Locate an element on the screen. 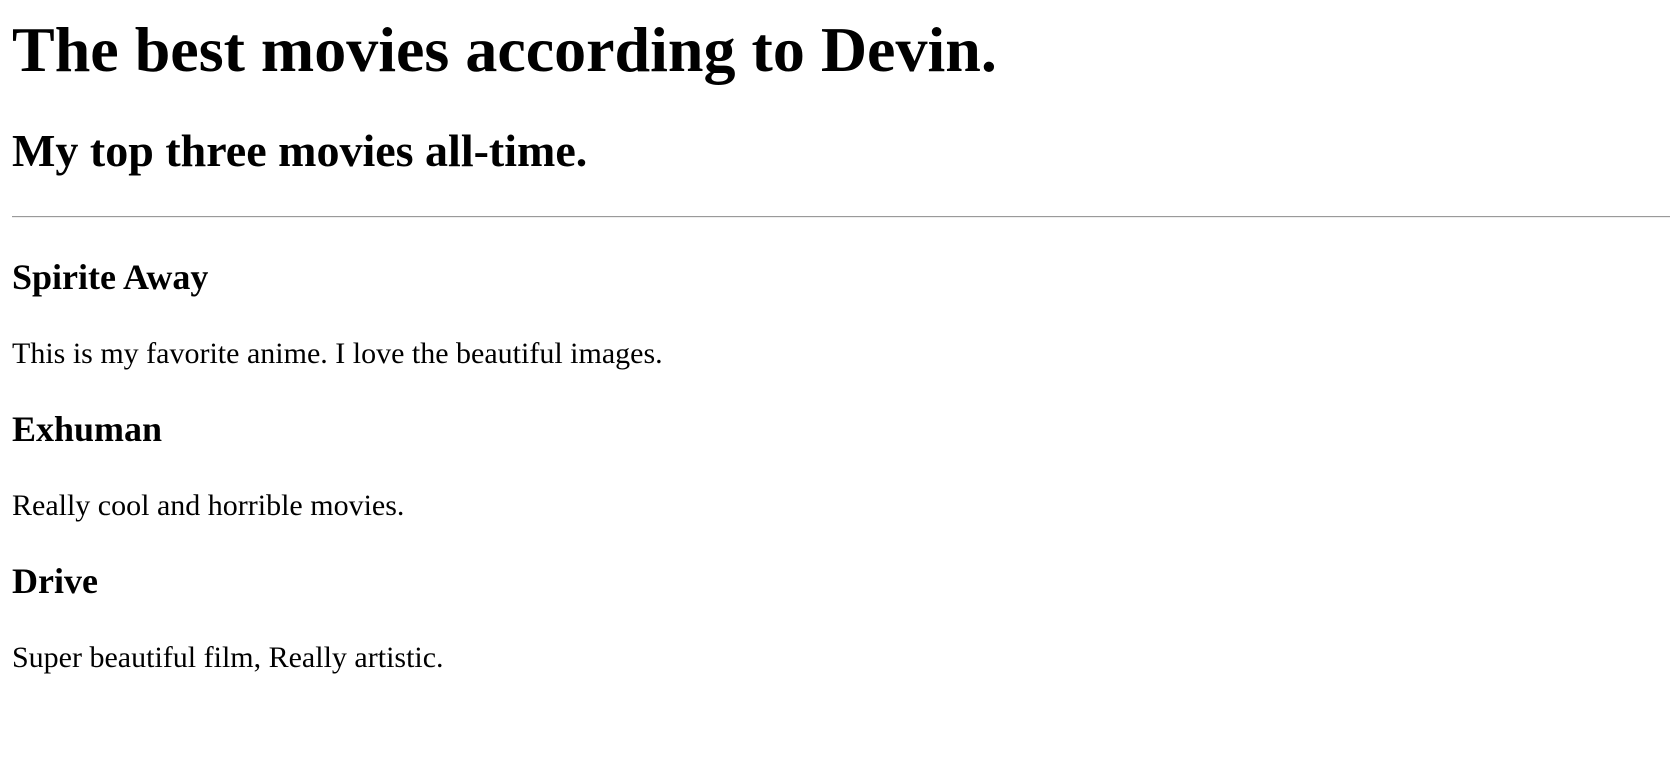  movie-title: Drive is located at coordinates (55, 581).